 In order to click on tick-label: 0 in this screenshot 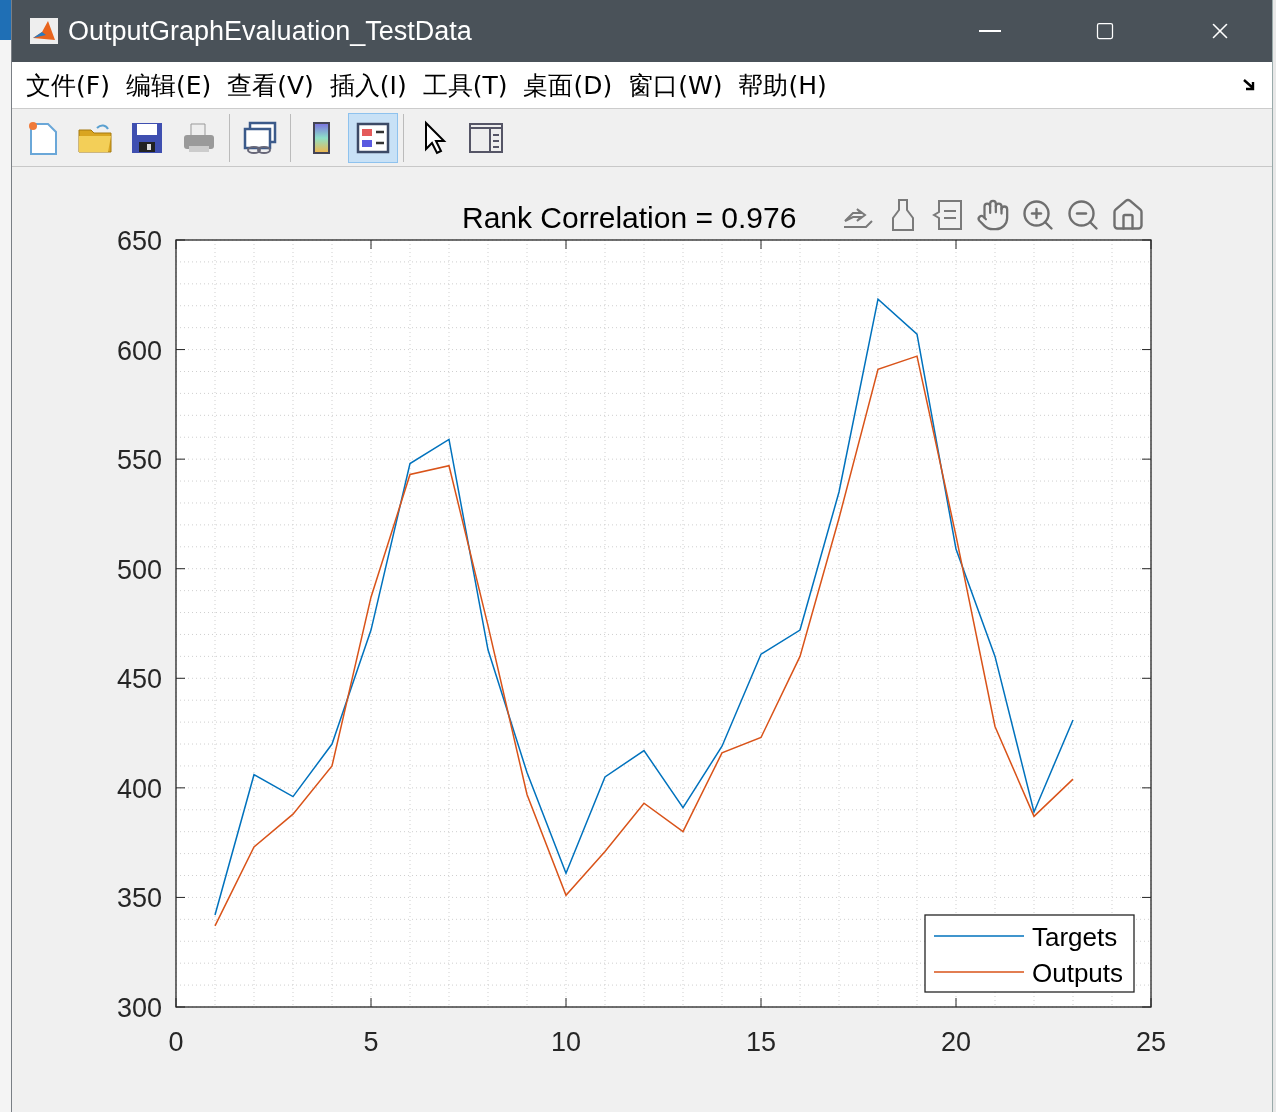, I will do `click(176, 1042)`.